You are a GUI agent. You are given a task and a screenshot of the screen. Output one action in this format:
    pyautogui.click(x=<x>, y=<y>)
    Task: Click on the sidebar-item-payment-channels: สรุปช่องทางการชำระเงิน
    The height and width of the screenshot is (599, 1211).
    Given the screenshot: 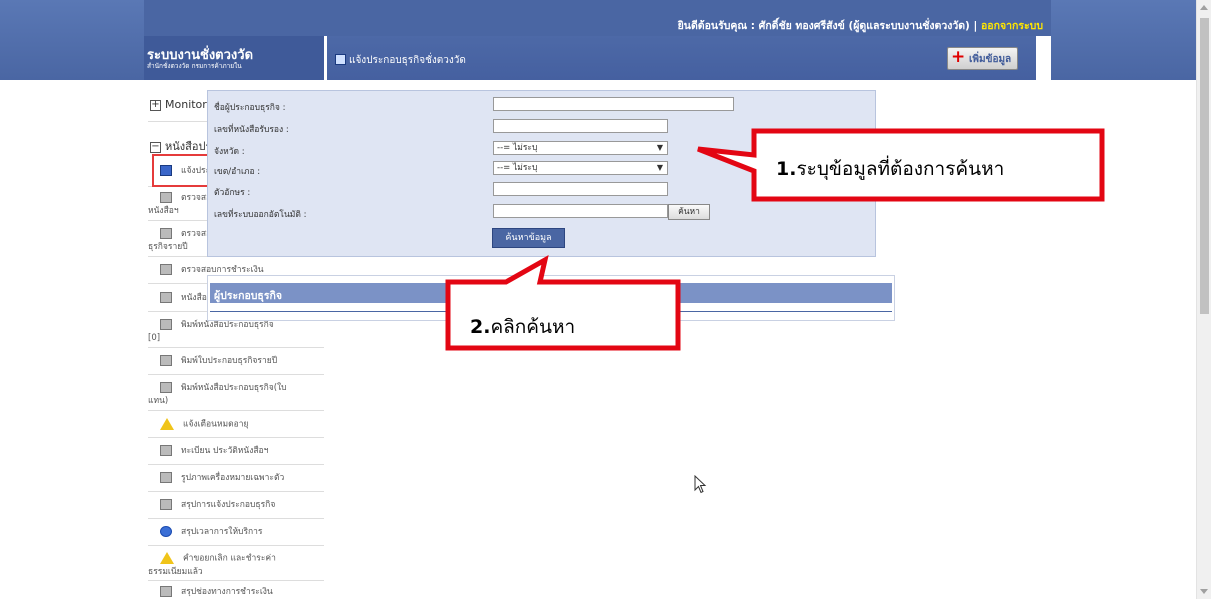 What is the action you would take?
    pyautogui.click(x=236, y=592)
    